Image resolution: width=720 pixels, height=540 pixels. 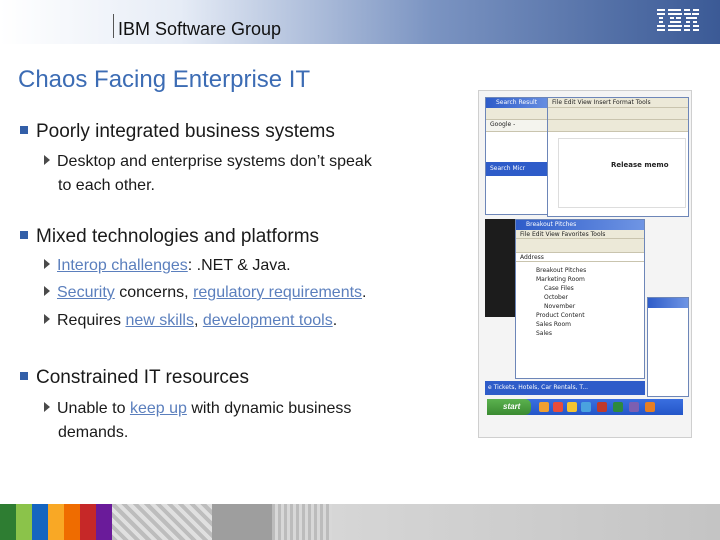 I want to click on header-group-name: IBM Software Group, so click(x=200, y=29).